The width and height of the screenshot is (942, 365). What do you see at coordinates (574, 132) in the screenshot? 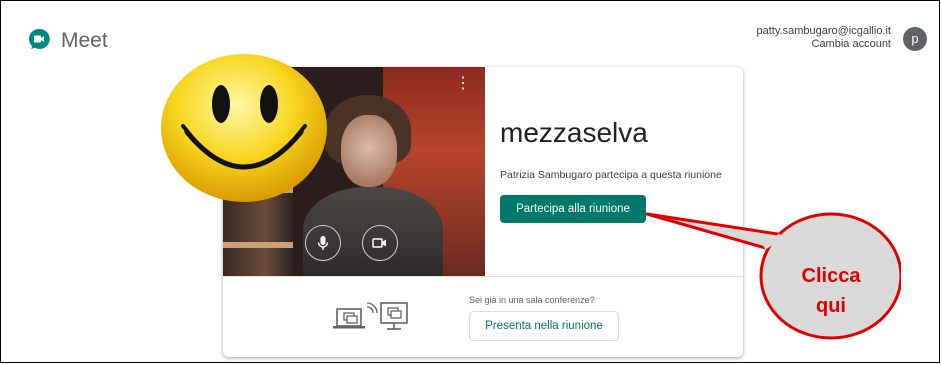
I see `meeting-name: mezzaselva` at bounding box center [574, 132].